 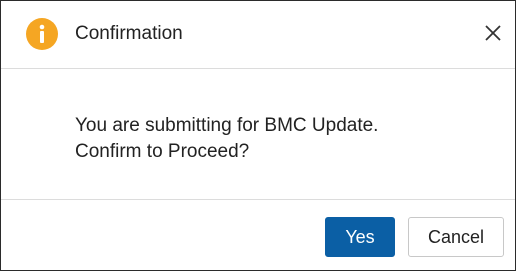 I want to click on info-icon, so click(x=42, y=34).